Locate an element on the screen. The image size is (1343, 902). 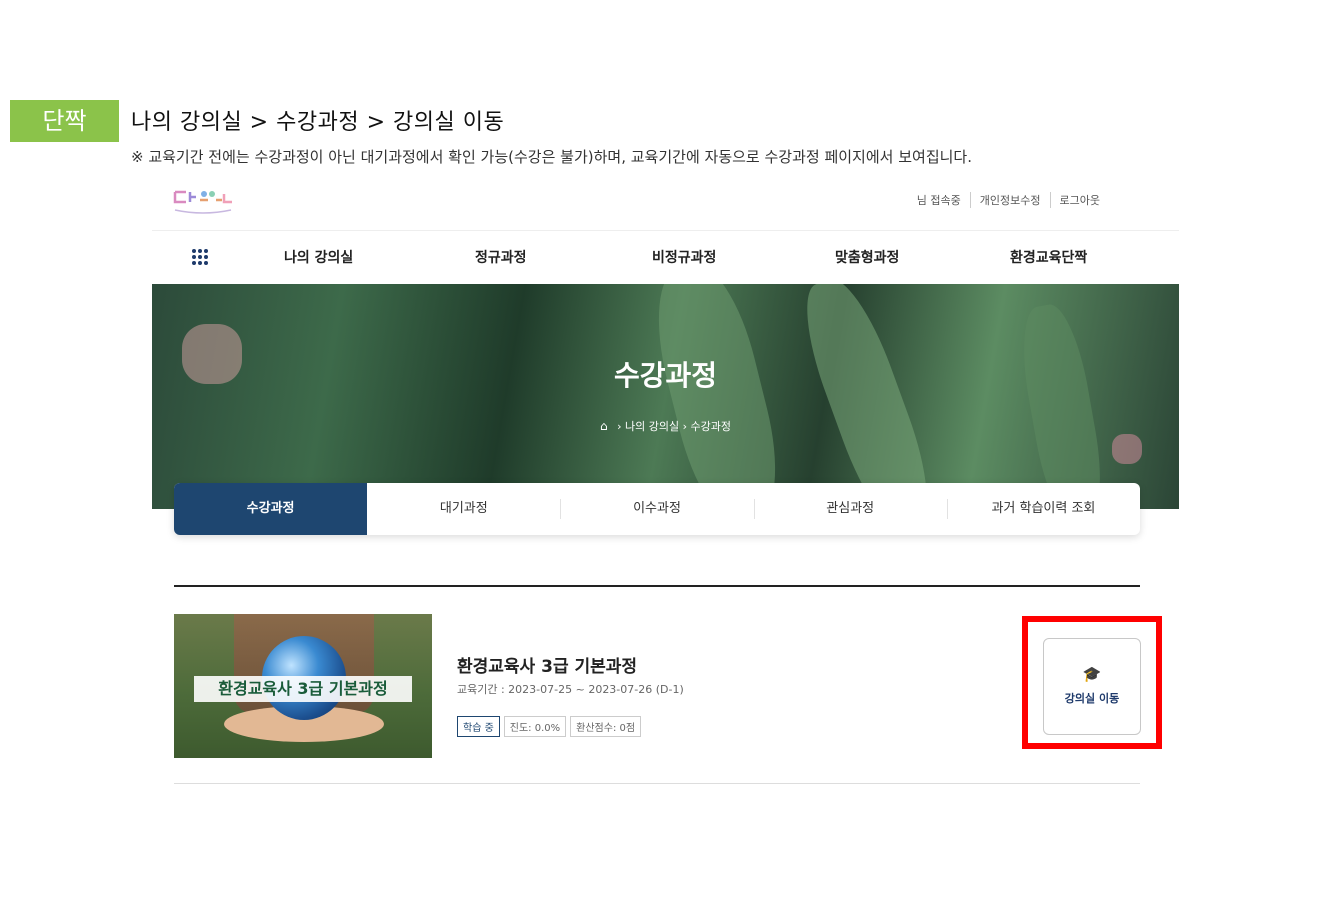
graduation-cap-icon: 🎓 is located at coordinates (1092, 674).